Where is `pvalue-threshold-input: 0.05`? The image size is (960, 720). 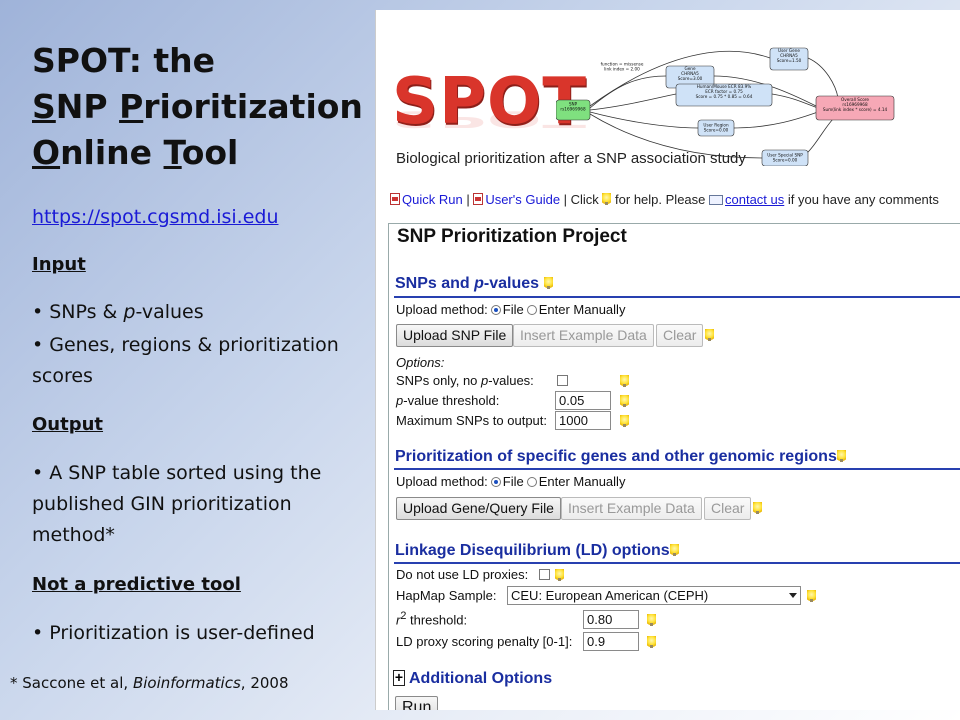 pvalue-threshold-input: 0.05 is located at coordinates (583, 400).